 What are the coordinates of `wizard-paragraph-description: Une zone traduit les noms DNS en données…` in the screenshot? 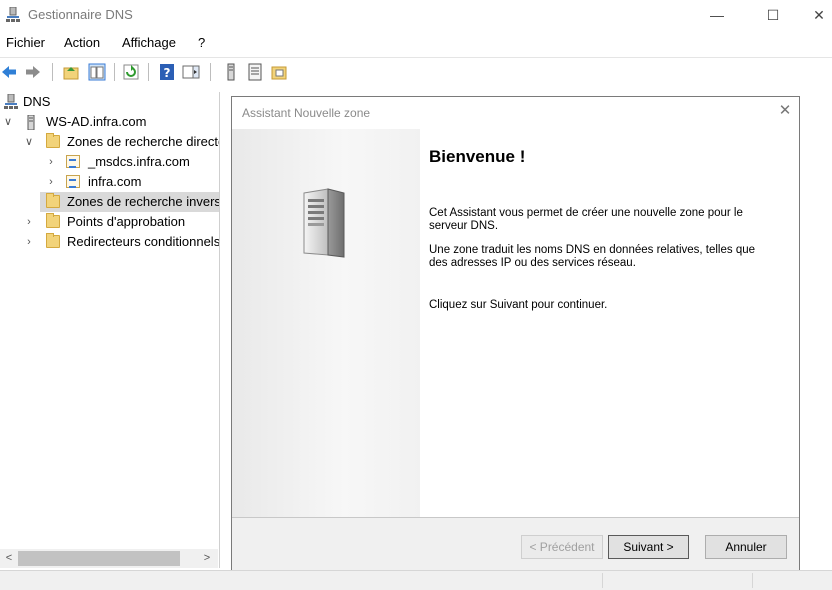 It's located at (592, 256).